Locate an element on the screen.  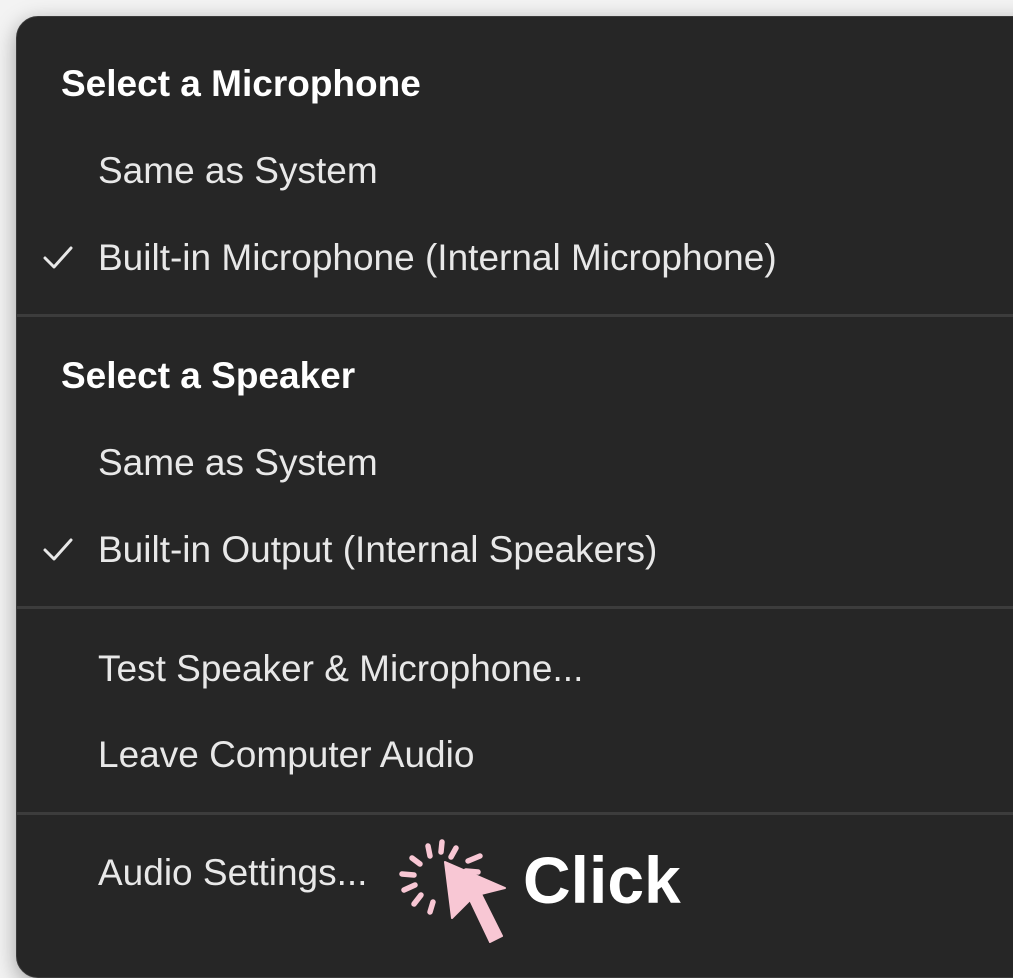
menu-item-leave-computer-audio: Leave Computer Audio is located at coordinates (515, 755).